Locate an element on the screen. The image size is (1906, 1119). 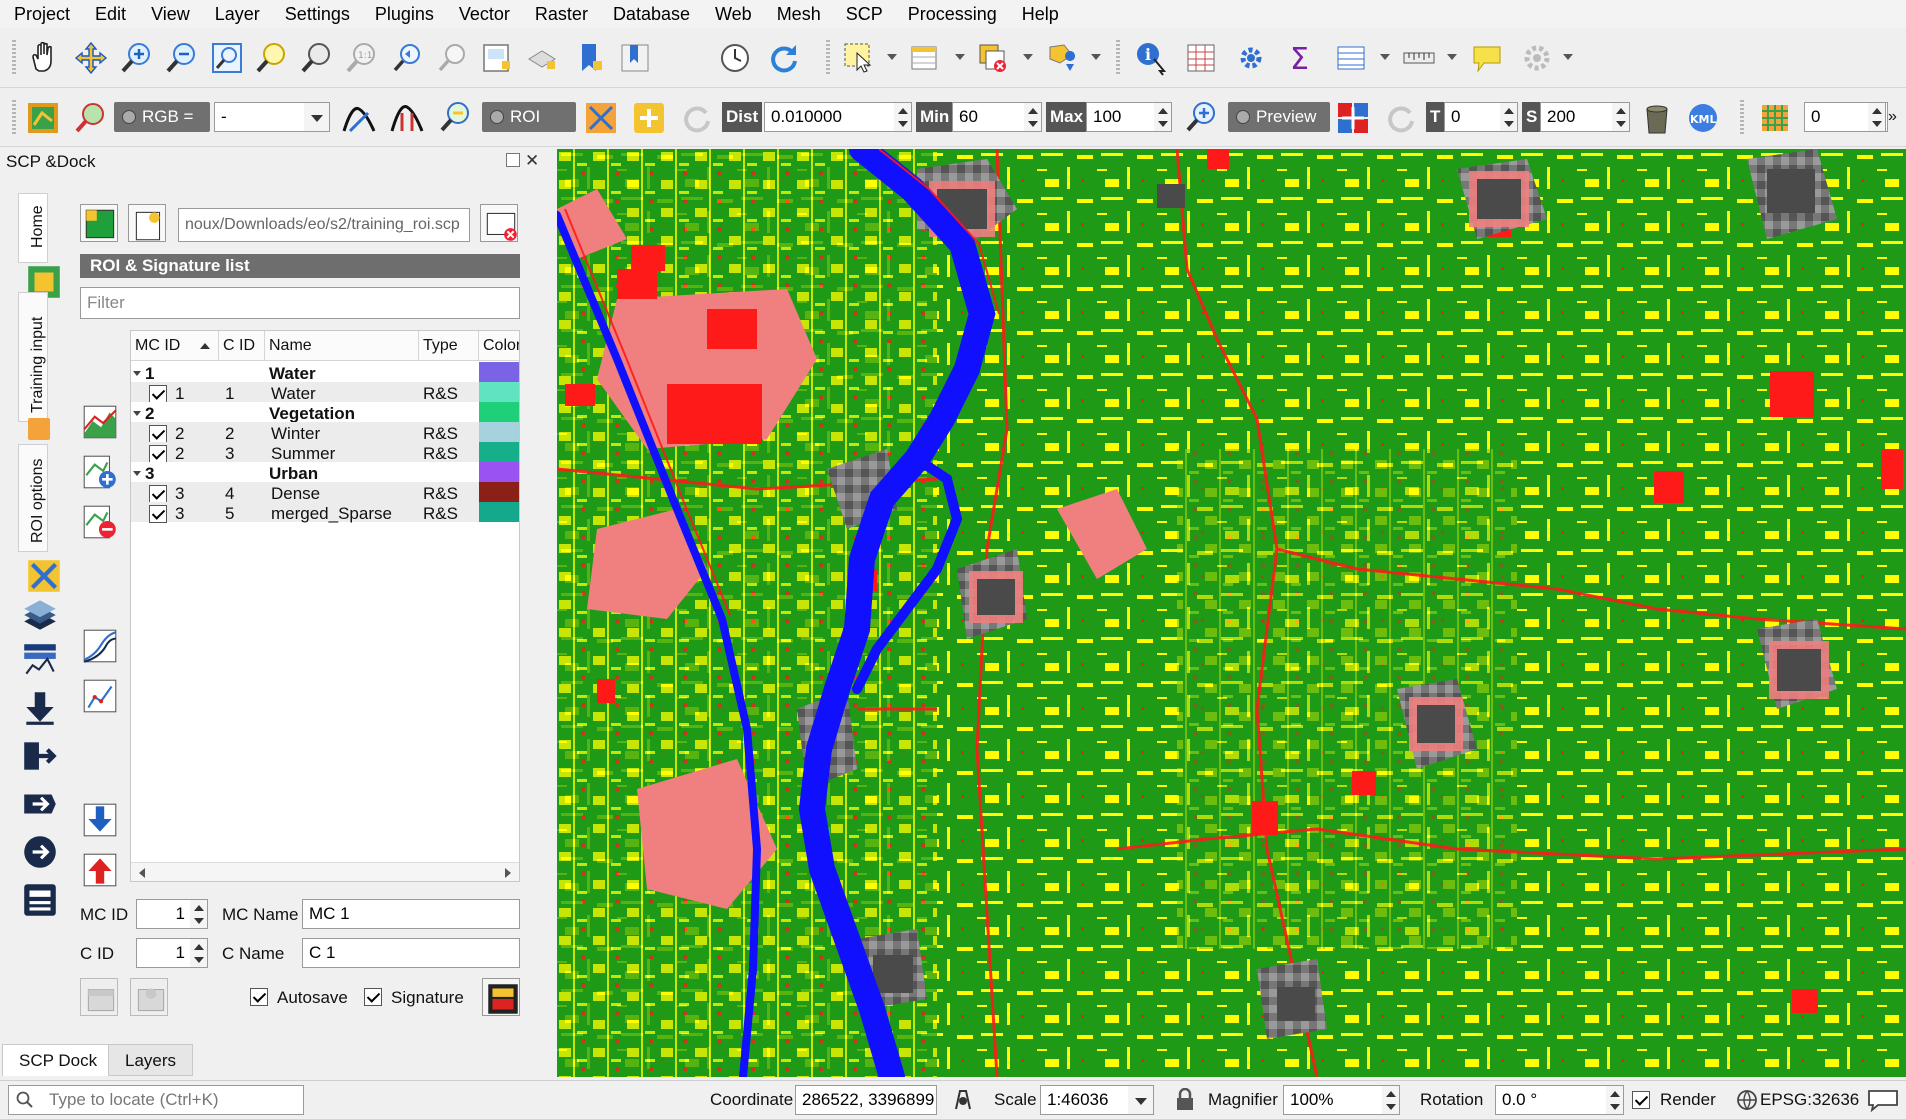
attribute-dropdown-arrow is located at coordinates (960, 57).